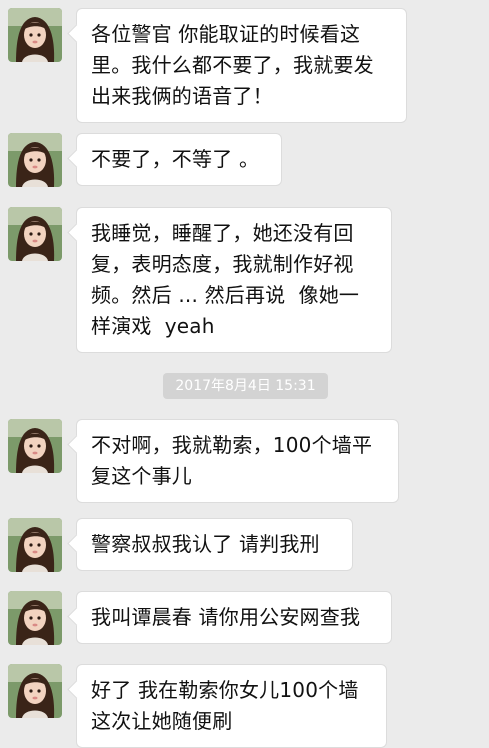 The height and width of the screenshot is (748, 489). What do you see at coordinates (237, 461) in the screenshot?
I see `message-bubble: 不对啊，我就勒索，100个墙平 复这个事儿` at bounding box center [237, 461].